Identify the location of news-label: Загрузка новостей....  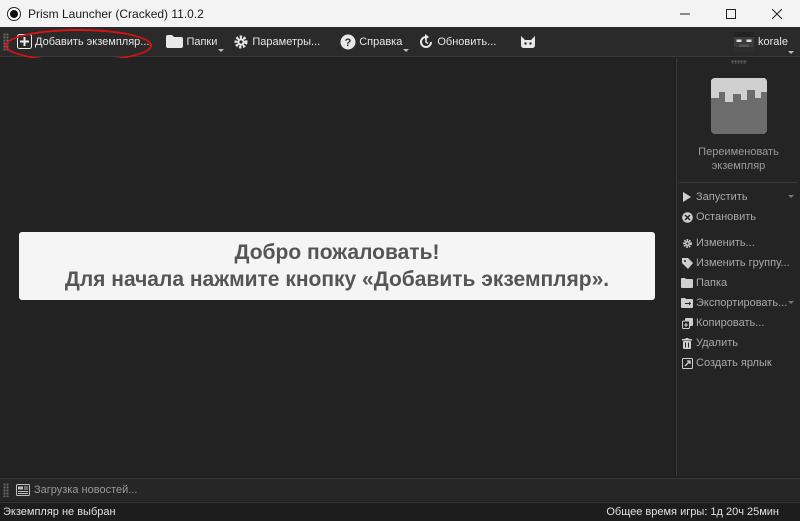
(86, 490).